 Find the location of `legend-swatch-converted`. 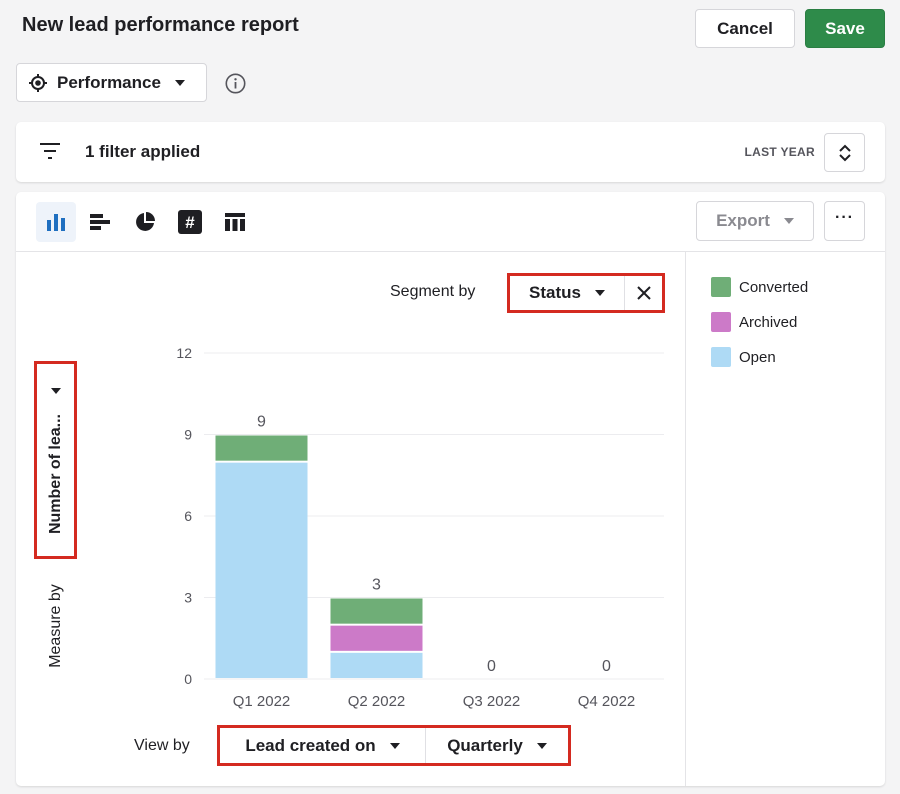

legend-swatch-converted is located at coordinates (721, 287).